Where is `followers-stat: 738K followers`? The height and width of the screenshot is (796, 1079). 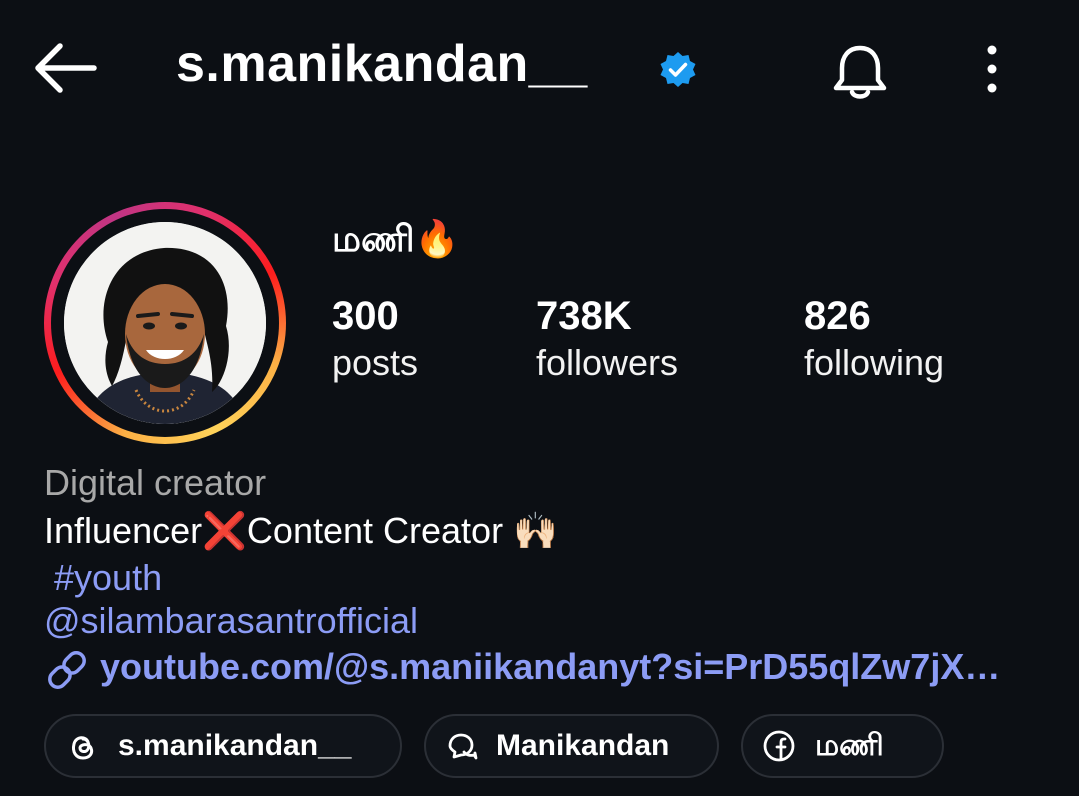 followers-stat: 738K followers is located at coordinates (607, 339).